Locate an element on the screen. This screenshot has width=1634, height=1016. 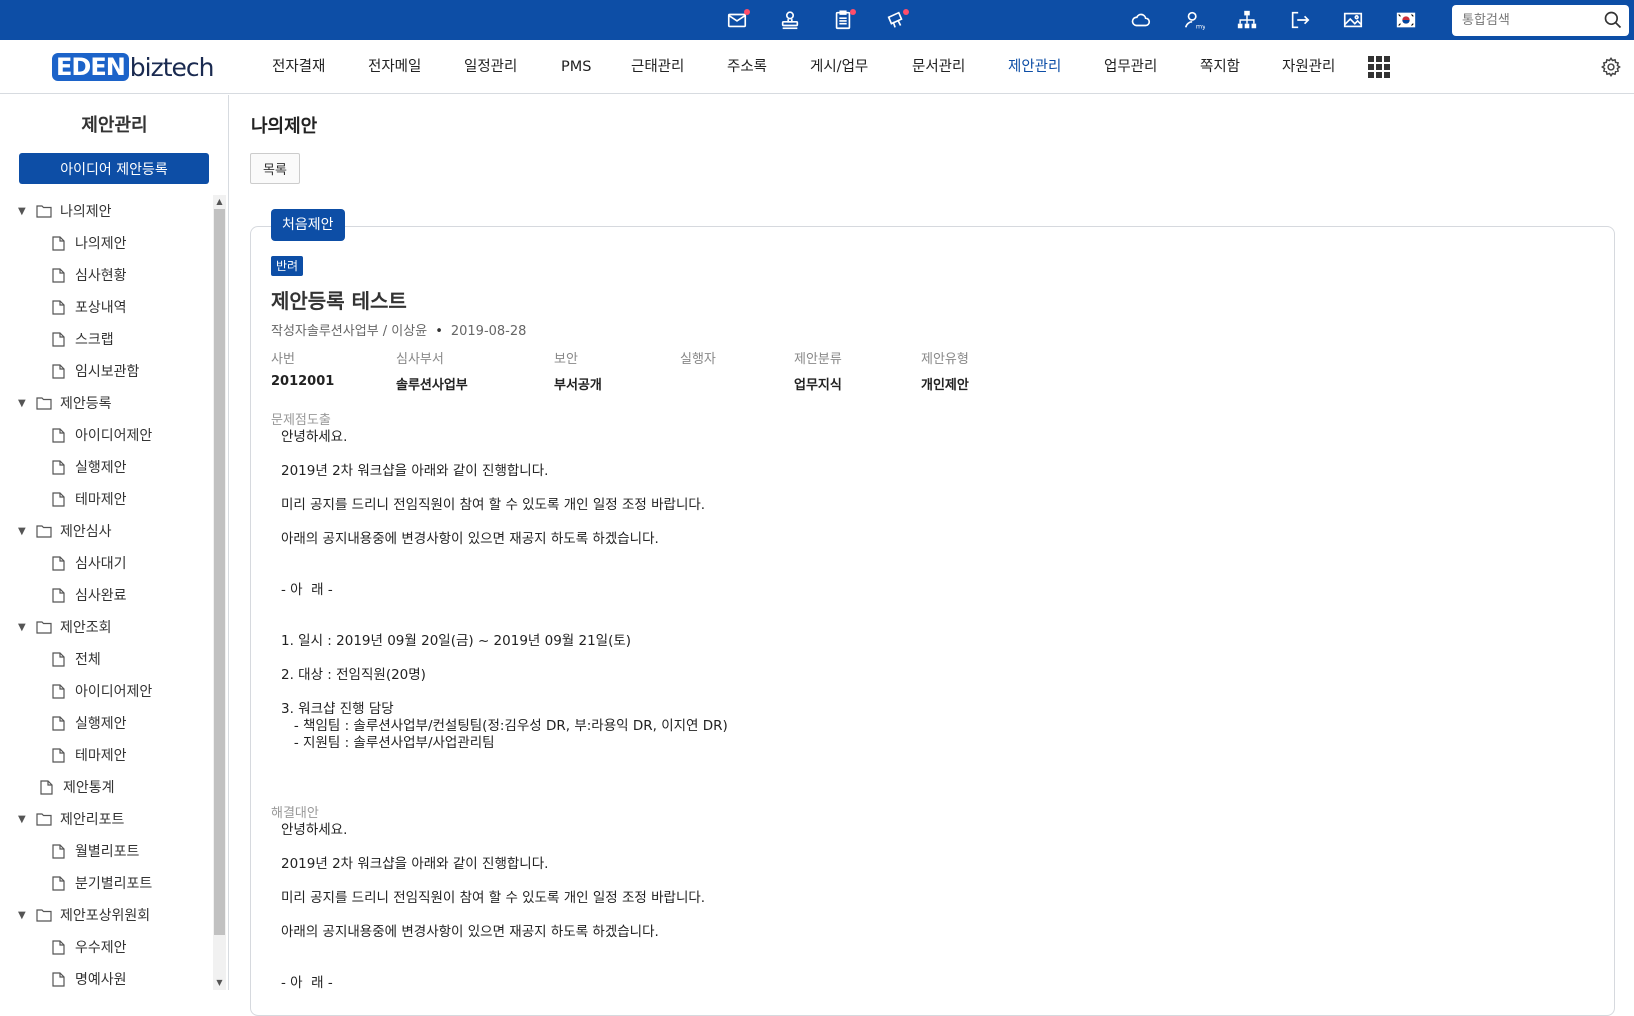
sidebar-item: 심사대기 is located at coordinates (106, 563).